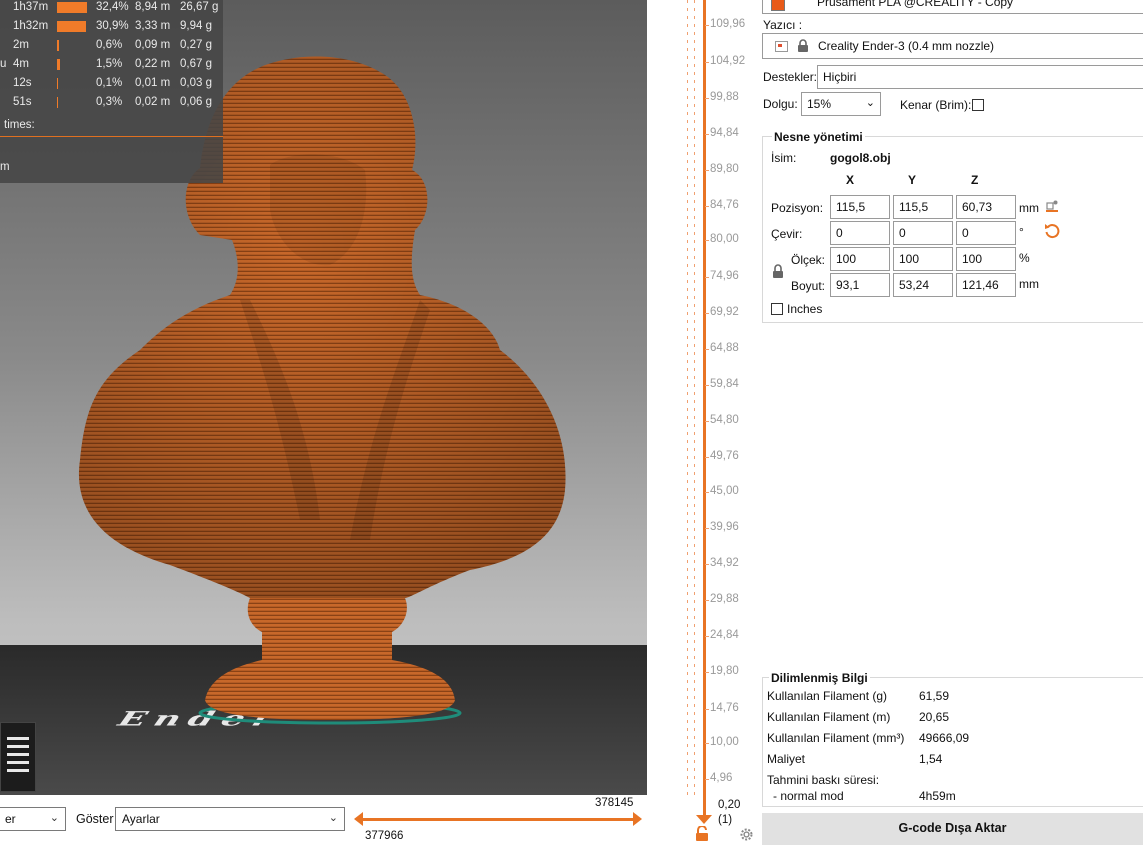 This screenshot has height=845, width=1143. Describe the element at coordinates (722, 599) in the screenshot. I see `layer-tick: 29,88` at that location.